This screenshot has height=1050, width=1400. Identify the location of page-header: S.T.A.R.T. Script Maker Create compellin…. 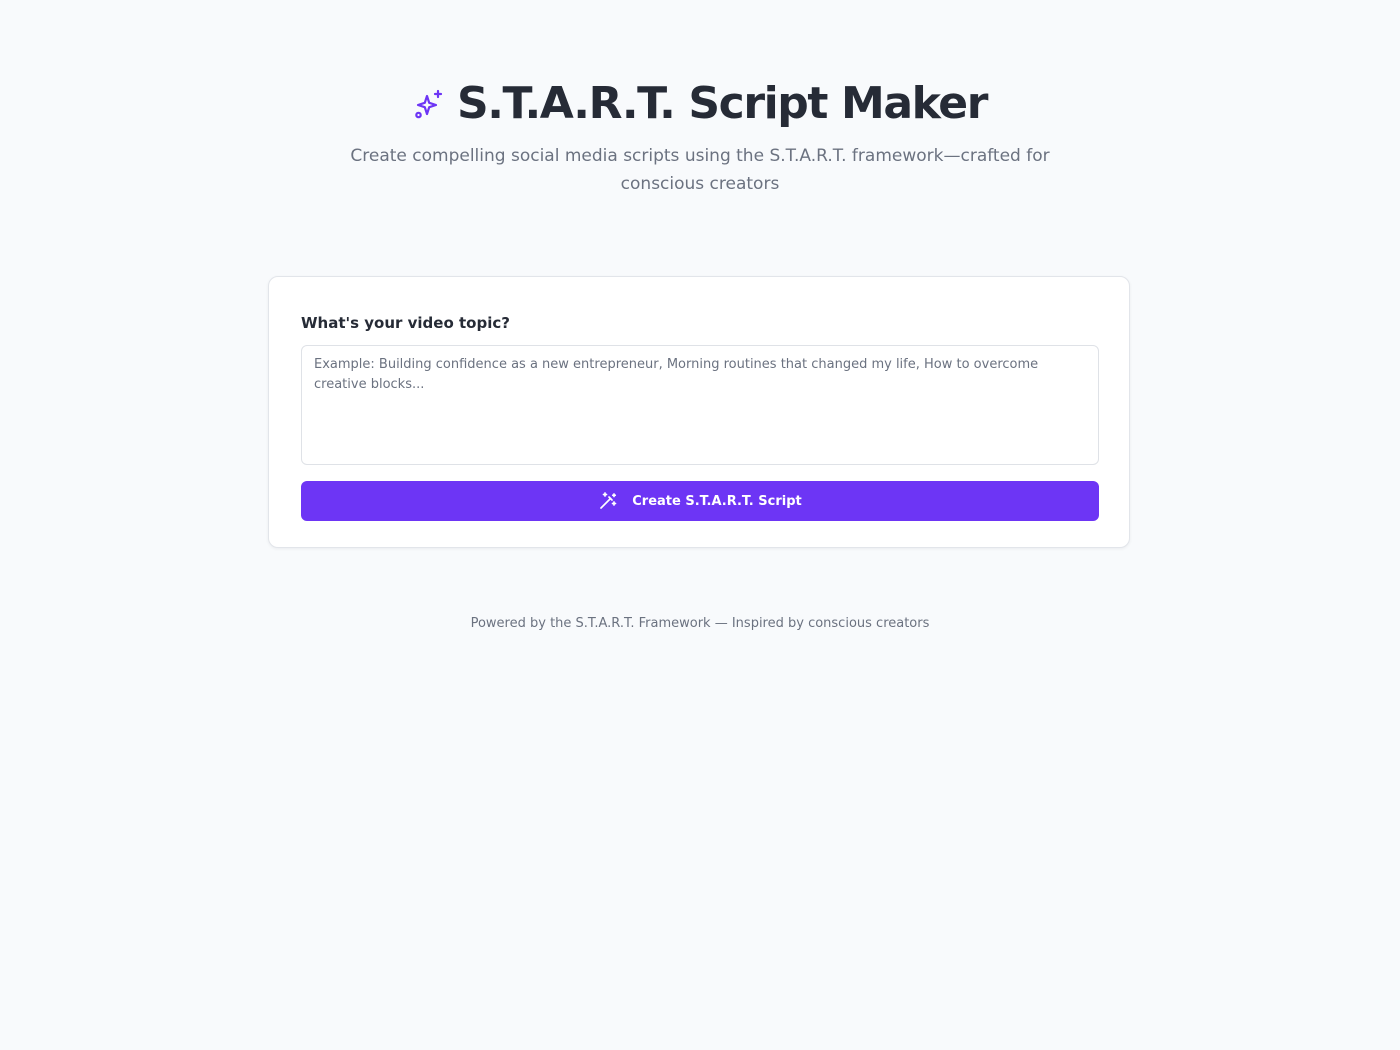
(700, 137).